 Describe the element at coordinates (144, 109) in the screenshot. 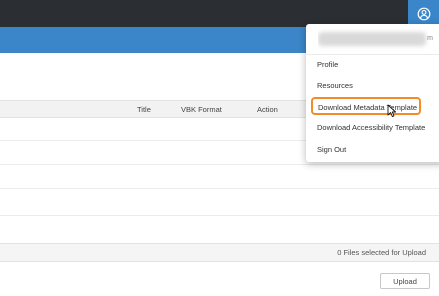

I see `column-title: Title` at that location.